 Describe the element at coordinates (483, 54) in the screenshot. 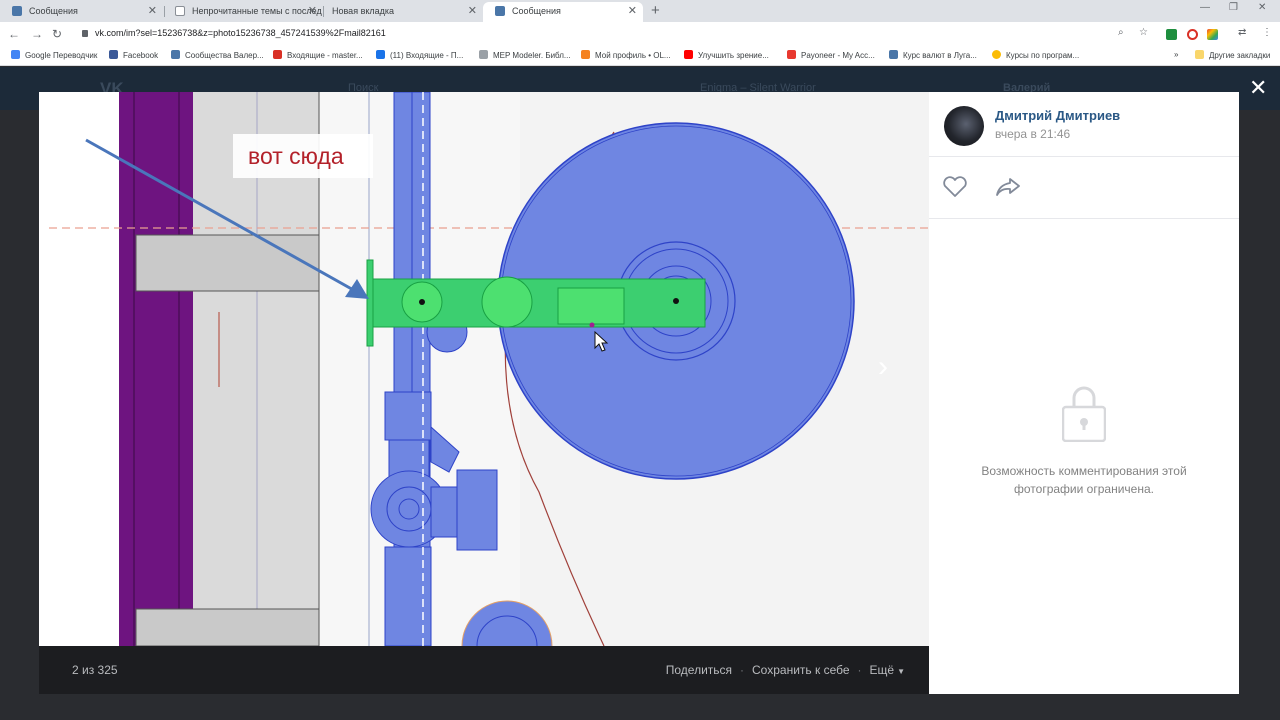

I see `page-icon` at that location.